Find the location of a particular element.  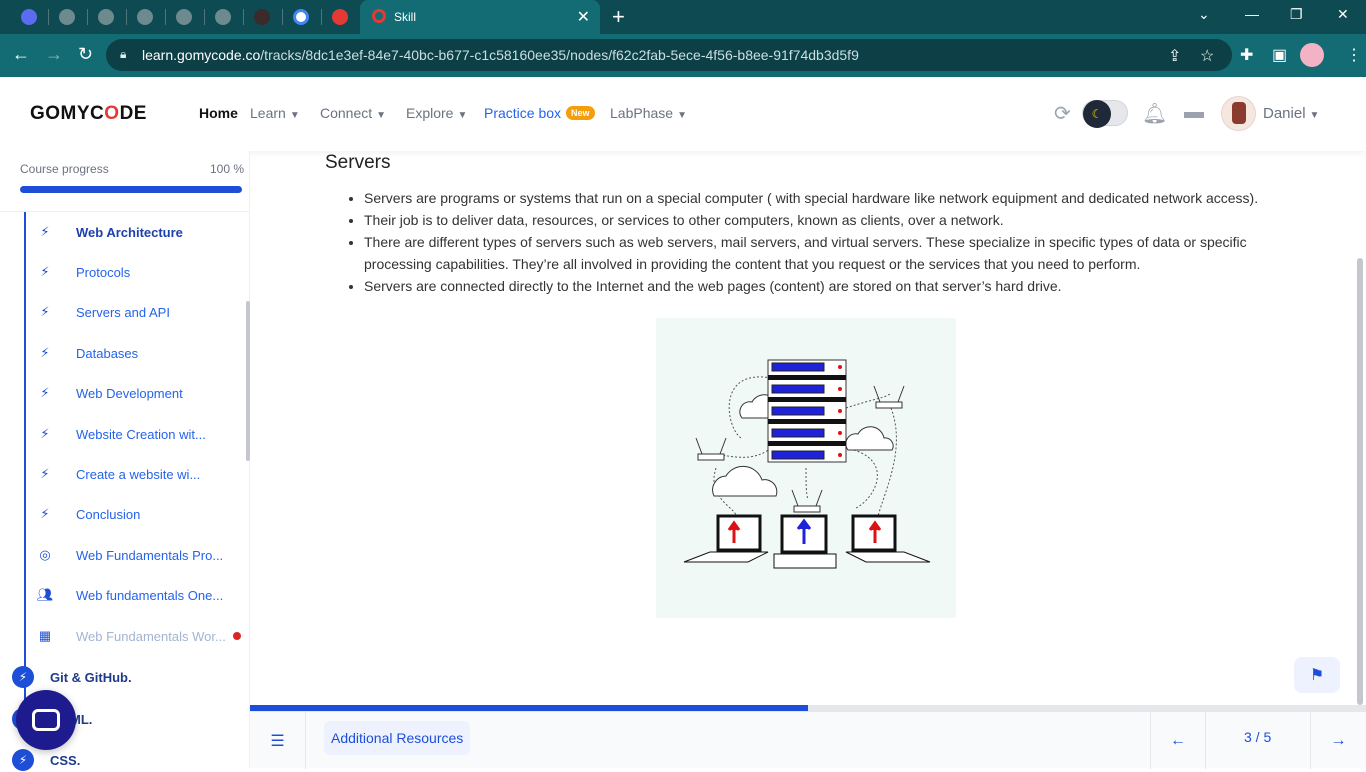

flag-icon: ⚑ is located at coordinates (1317, 675).